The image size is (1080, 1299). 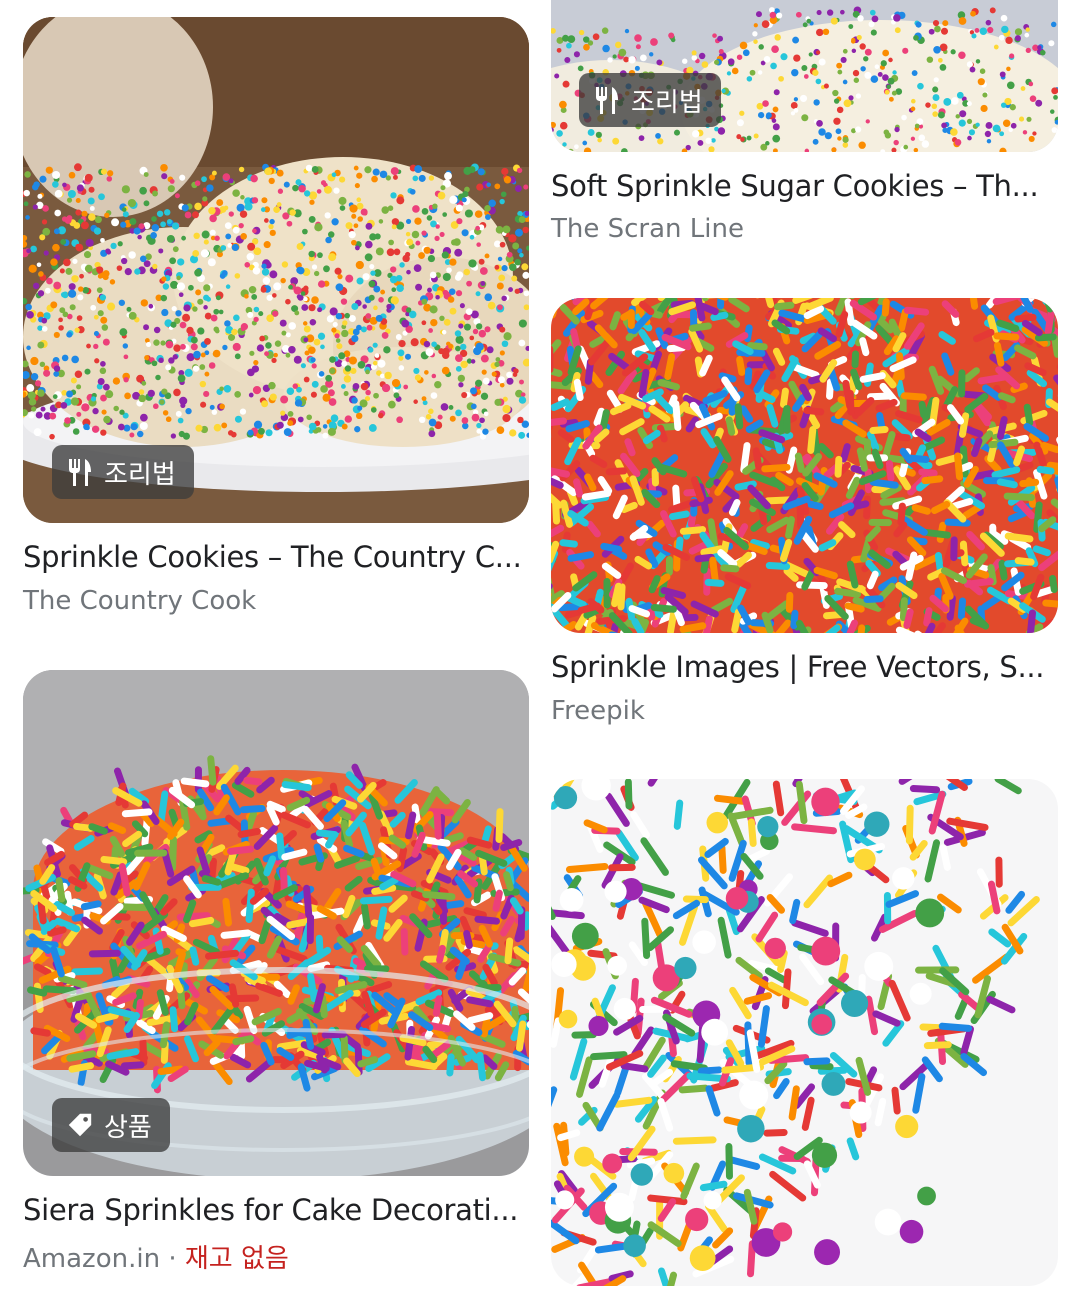 What do you see at coordinates (80, 1125) in the screenshot?
I see `price-tag-icon` at bounding box center [80, 1125].